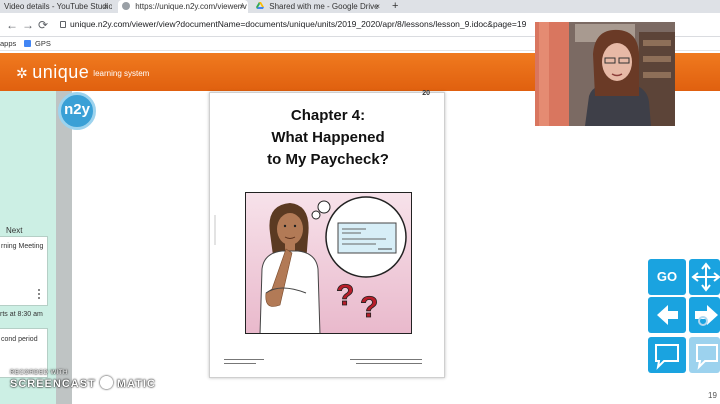 The height and width of the screenshot is (404, 720). What do you see at coordinates (121, 73) in the screenshot?
I see `brand-subtitle: learning system` at bounding box center [121, 73].